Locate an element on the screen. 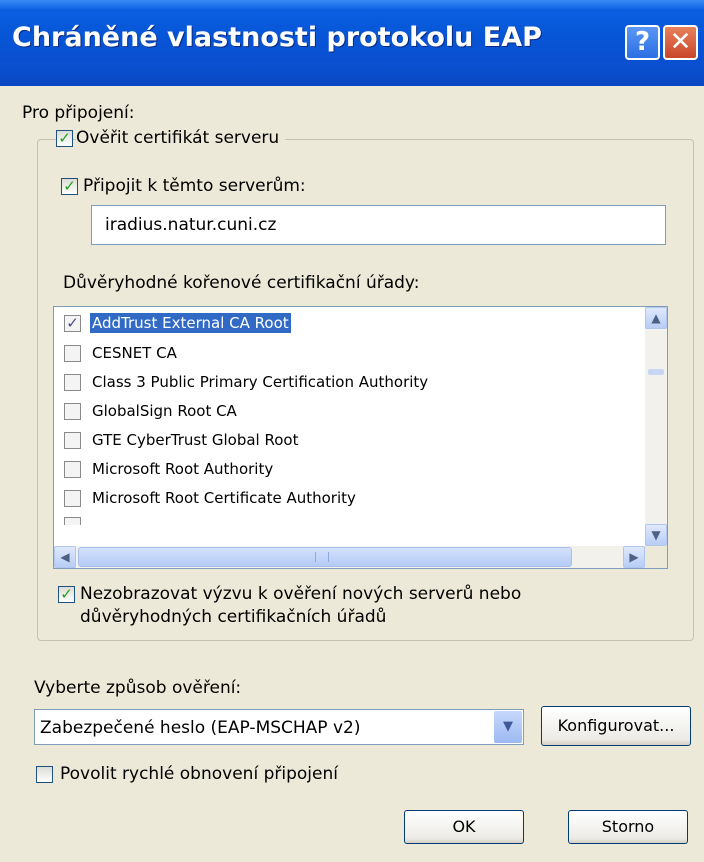 Image resolution: width=704 pixels, height=862 pixels. ca-item-label: GTE CyberTrust Global Root is located at coordinates (195, 440).